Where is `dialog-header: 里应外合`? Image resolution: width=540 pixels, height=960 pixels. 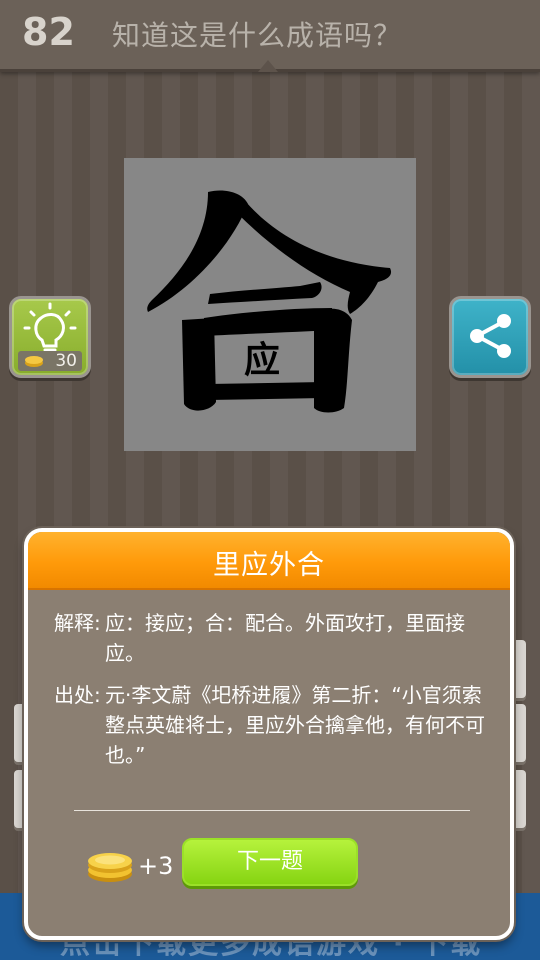
dialog-header: 里应外合 is located at coordinates (269, 561).